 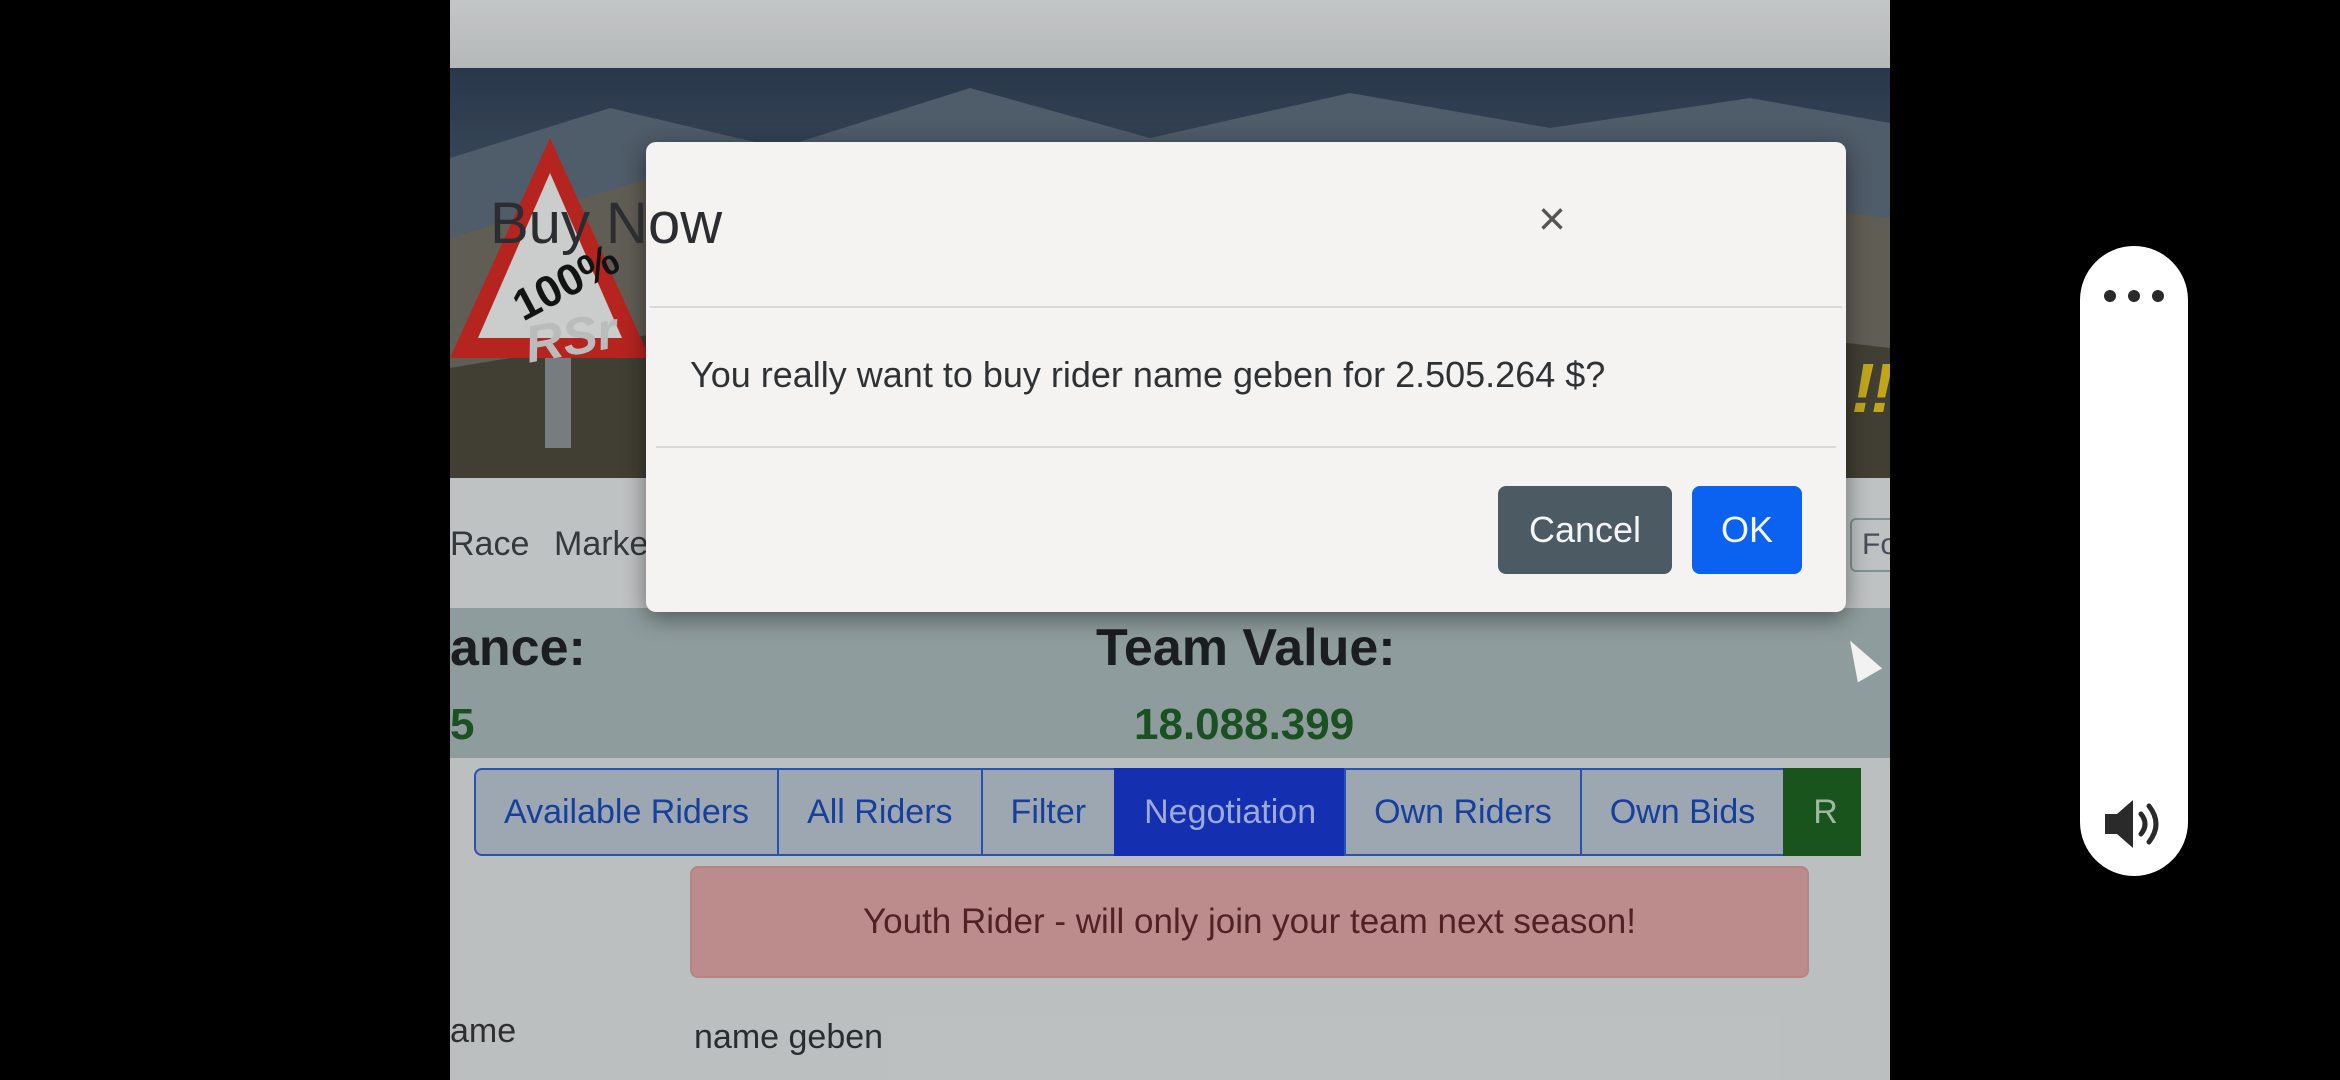 What do you see at coordinates (2134, 561) in the screenshot?
I see `side-control-panel` at bounding box center [2134, 561].